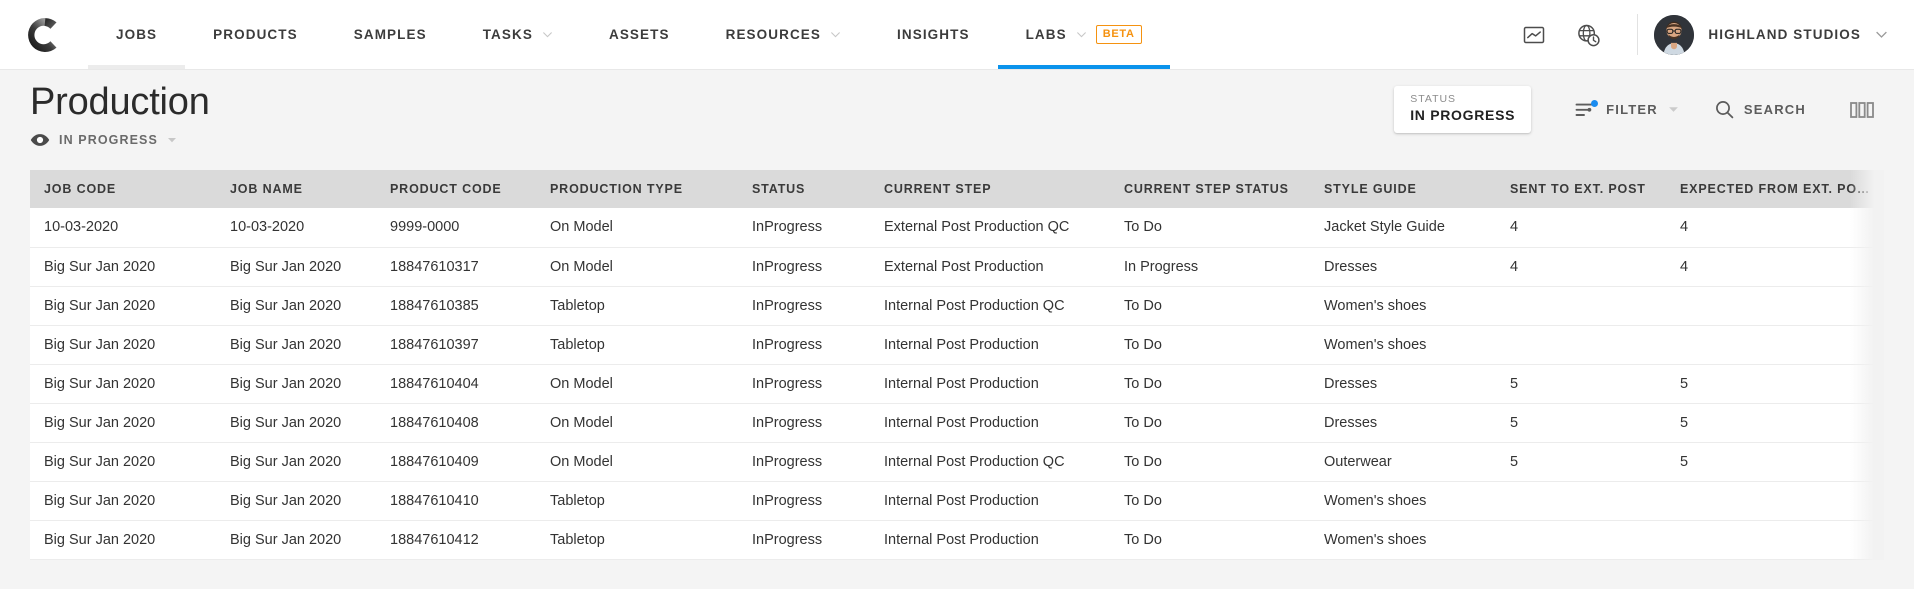 This screenshot has height=589, width=1914. What do you see at coordinates (1883, 345) in the screenshot?
I see `cell-next` at bounding box center [1883, 345].